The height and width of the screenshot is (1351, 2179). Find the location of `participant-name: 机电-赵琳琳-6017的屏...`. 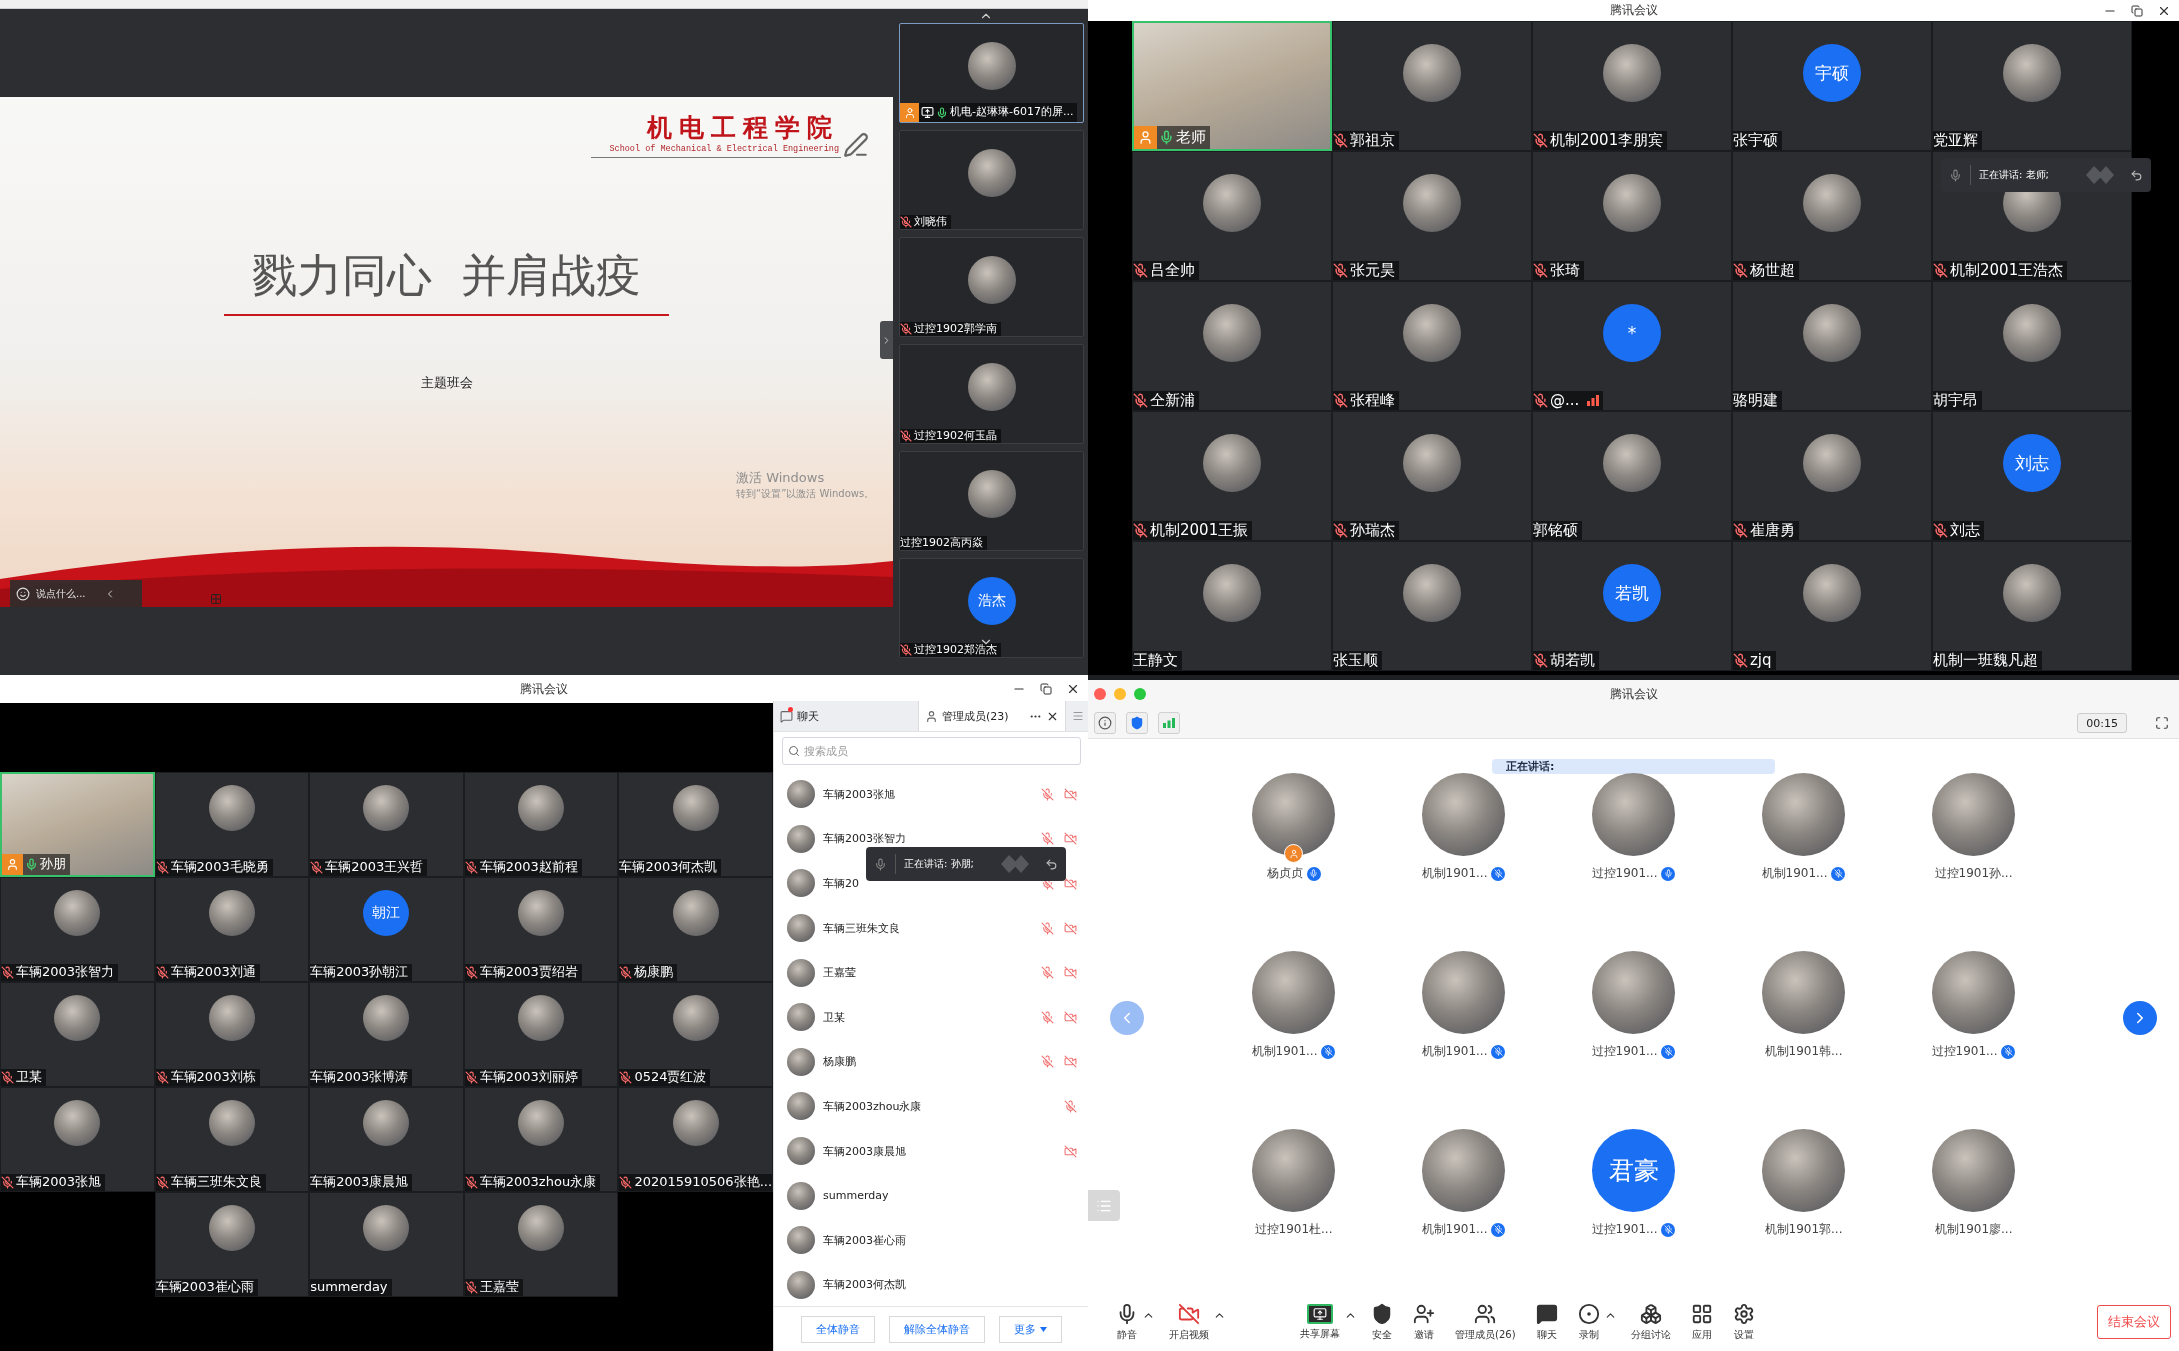

participant-name: 机电-赵琳琳-6017的屏... is located at coordinates (1012, 112).